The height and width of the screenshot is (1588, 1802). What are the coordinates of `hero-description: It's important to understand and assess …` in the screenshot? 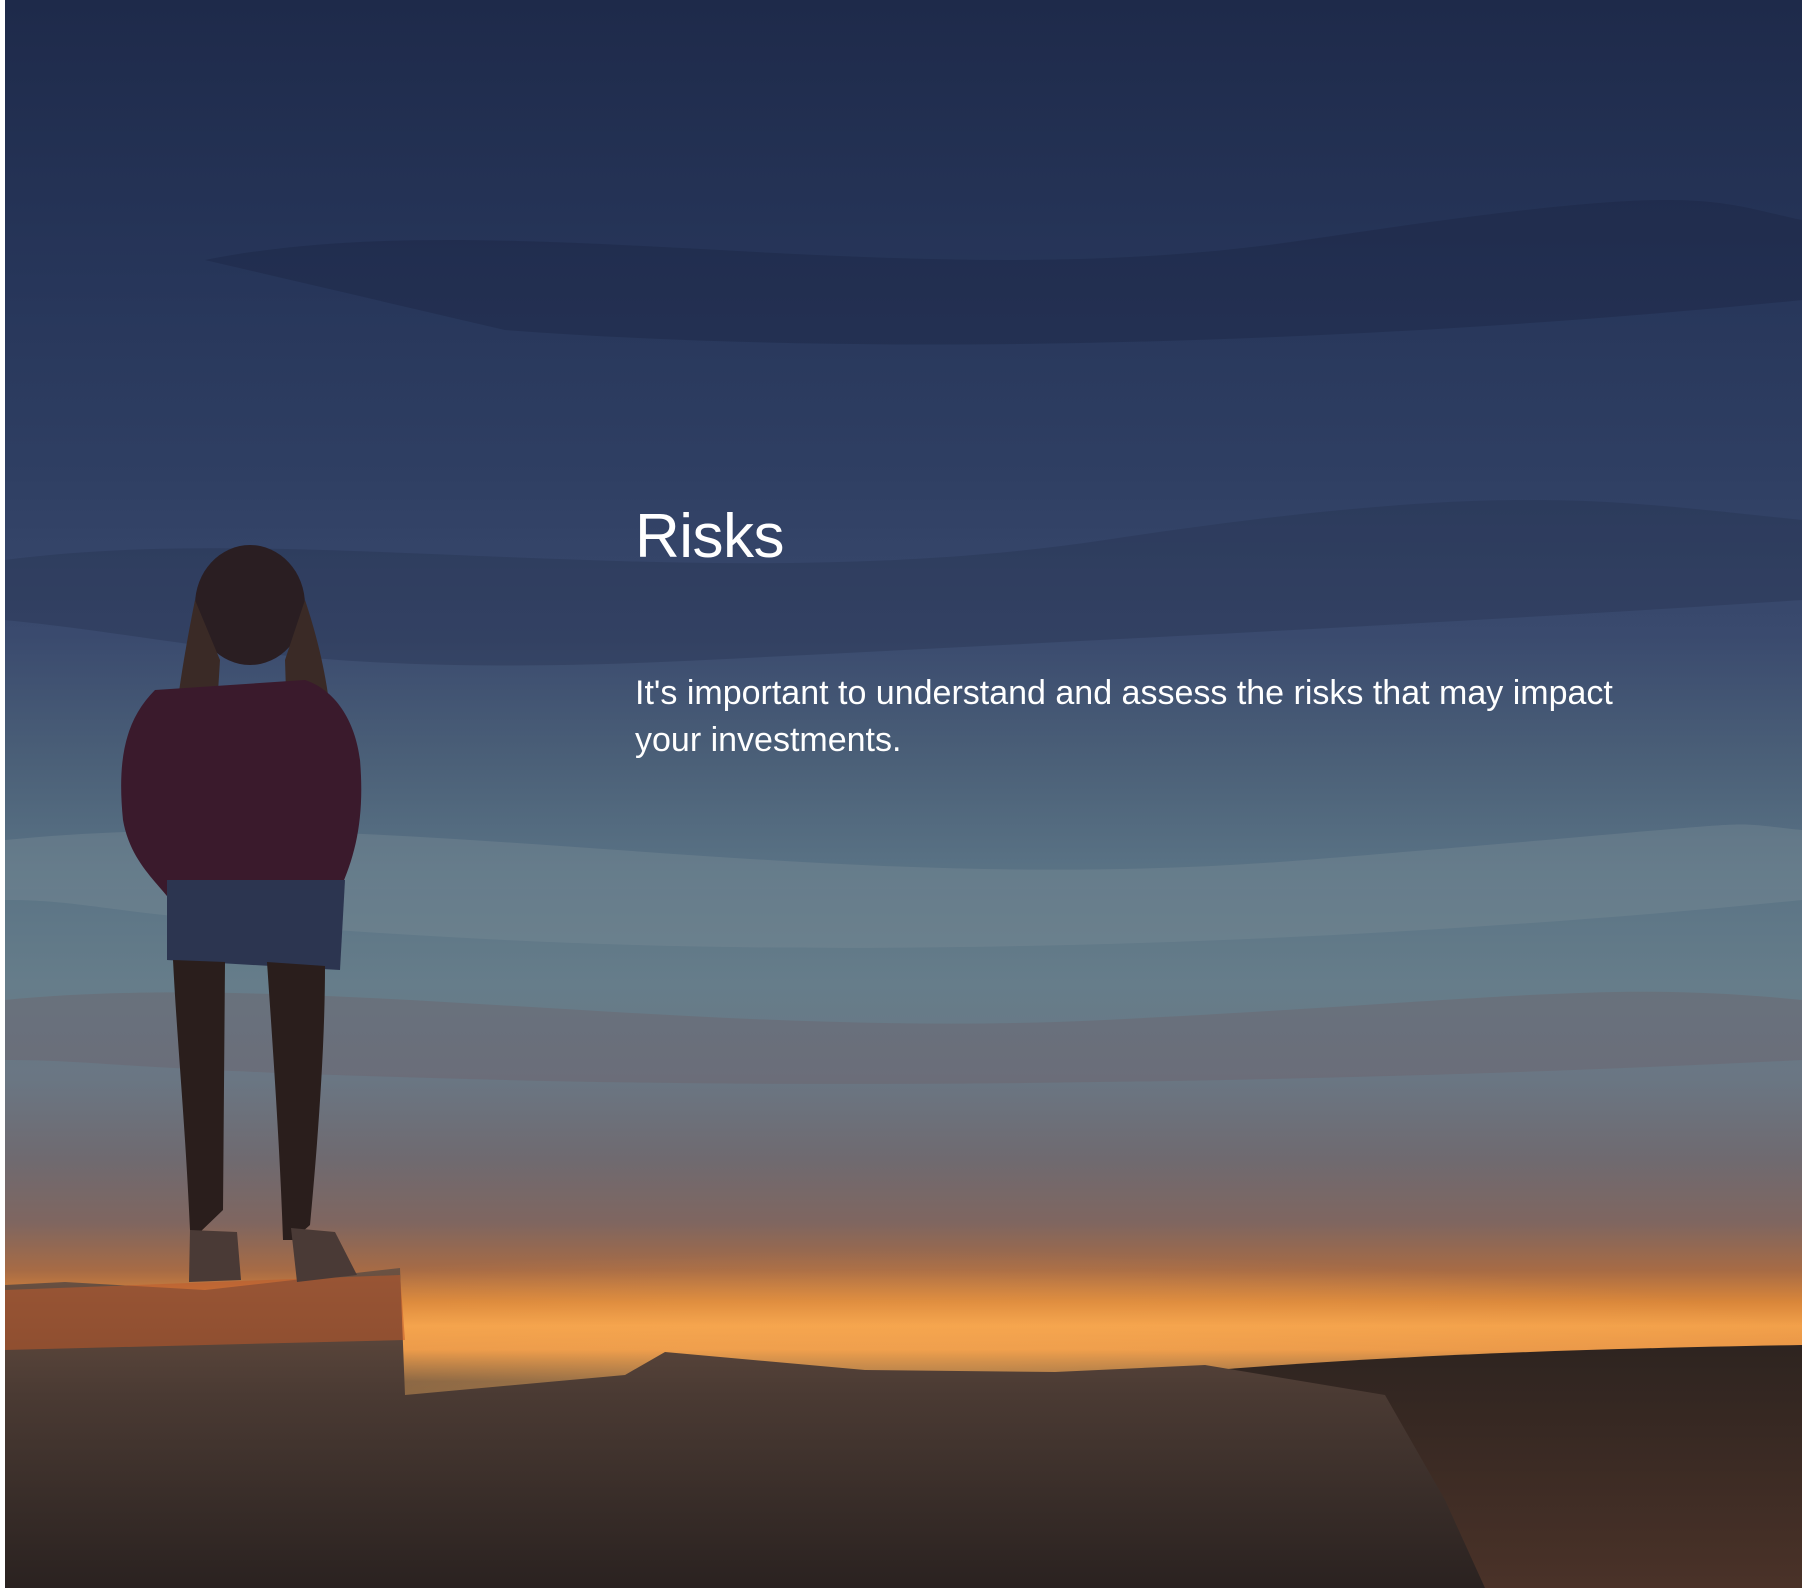 It's located at (1124, 717).